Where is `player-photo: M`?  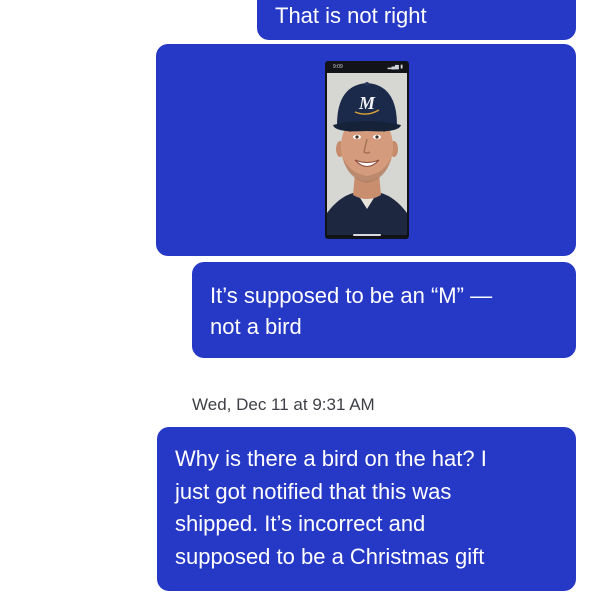 player-photo: M is located at coordinates (367, 154).